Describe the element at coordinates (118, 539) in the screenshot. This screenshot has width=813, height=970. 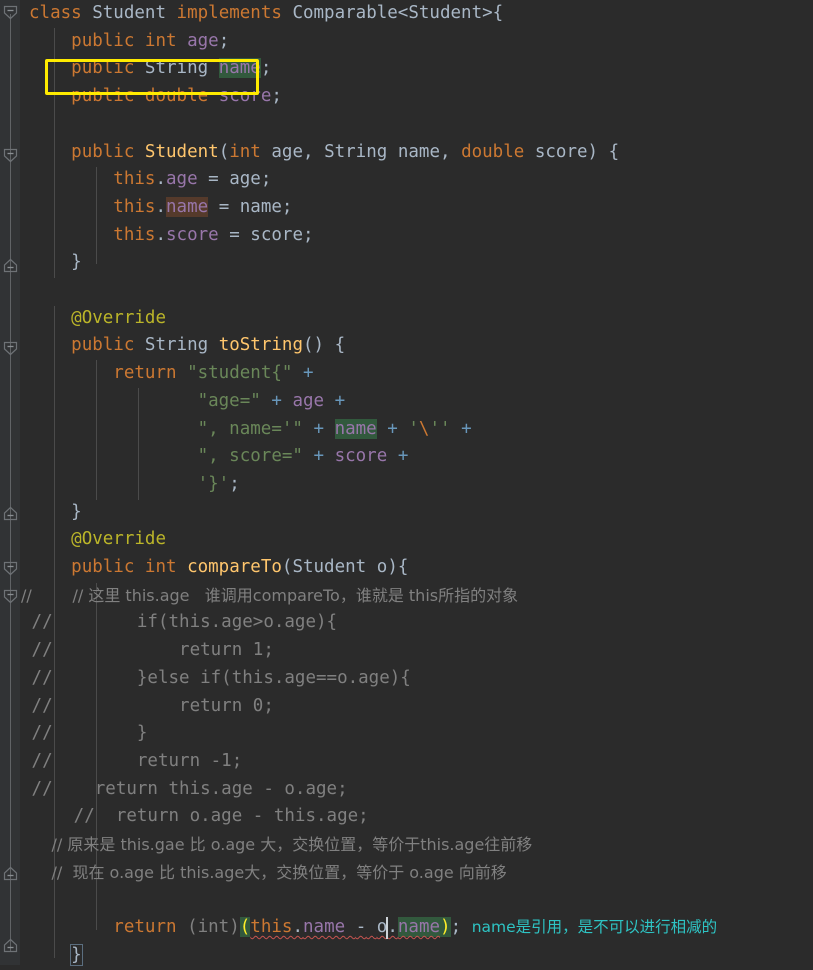
I see `token-annotation-override: @Override` at that location.